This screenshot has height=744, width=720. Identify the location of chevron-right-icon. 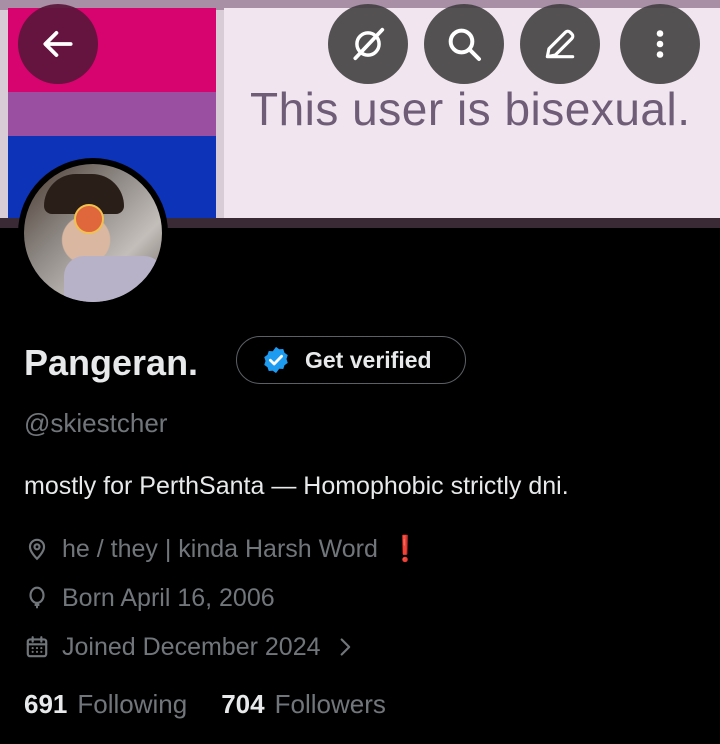
(345, 647).